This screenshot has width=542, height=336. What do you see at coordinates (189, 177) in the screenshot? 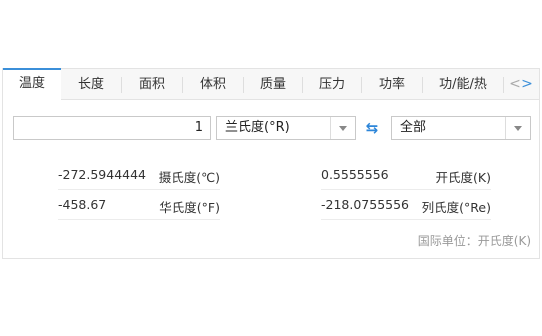
I see `result-unit: 摄氏度(℃)` at bounding box center [189, 177].